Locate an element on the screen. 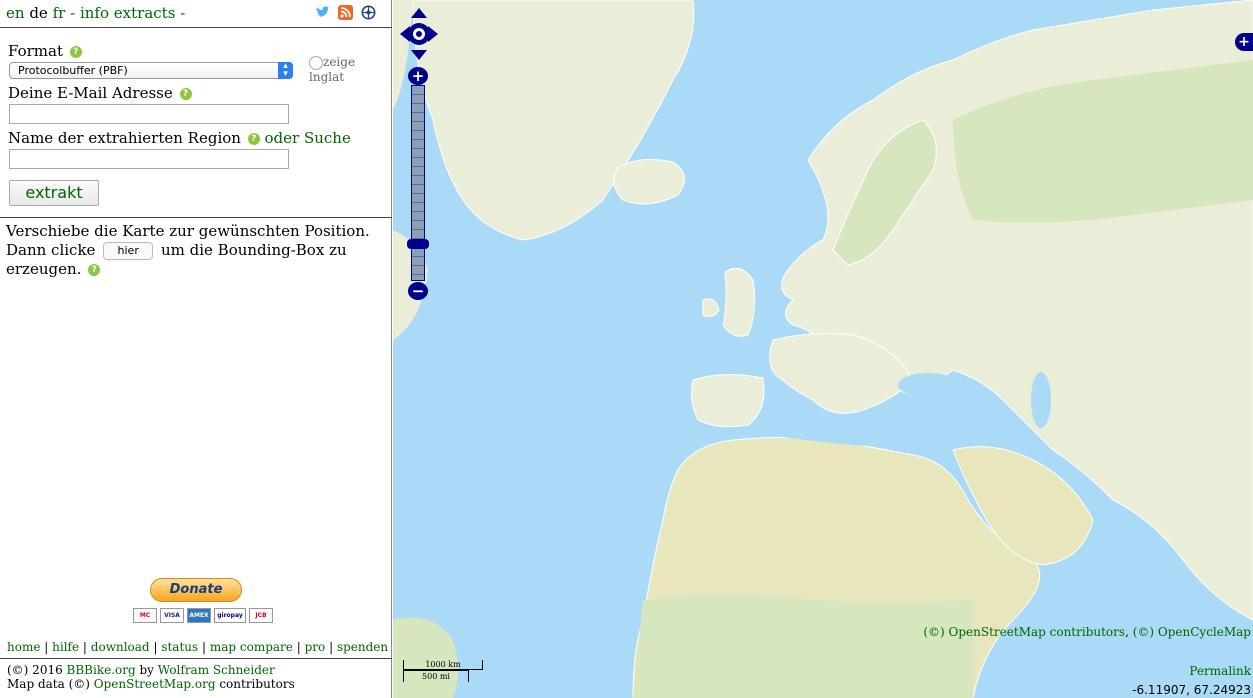 The height and width of the screenshot is (698, 1253). format-label-row: Format ? is located at coordinates (45, 51).